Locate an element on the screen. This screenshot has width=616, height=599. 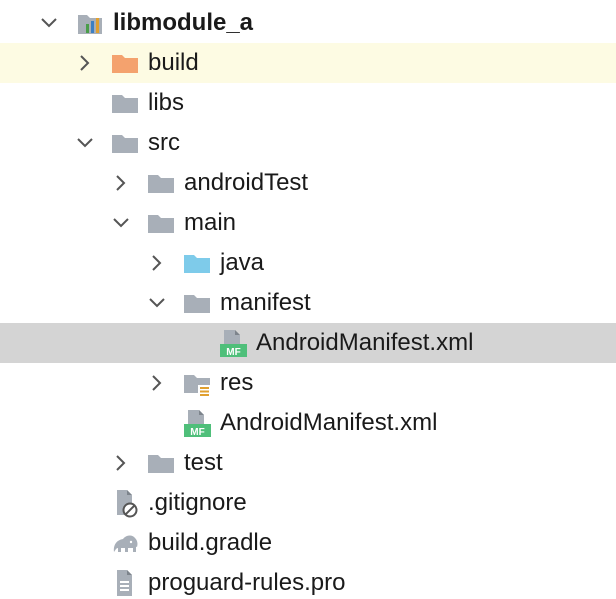
tree-label: res is located at coordinates (237, 382).